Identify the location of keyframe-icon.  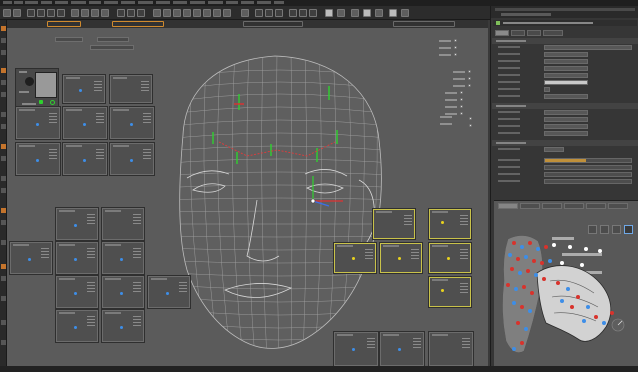
(3, 342).